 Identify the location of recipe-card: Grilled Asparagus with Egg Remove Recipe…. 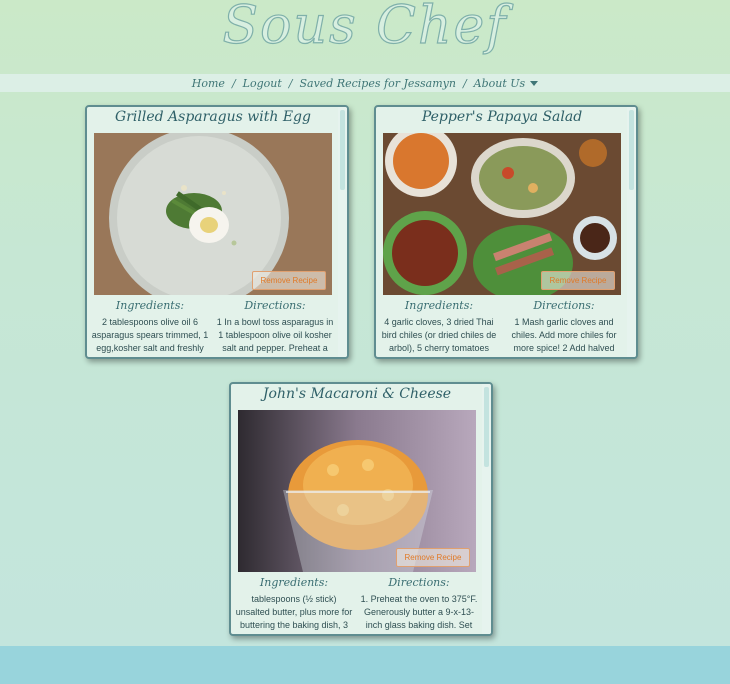
(217, 232).